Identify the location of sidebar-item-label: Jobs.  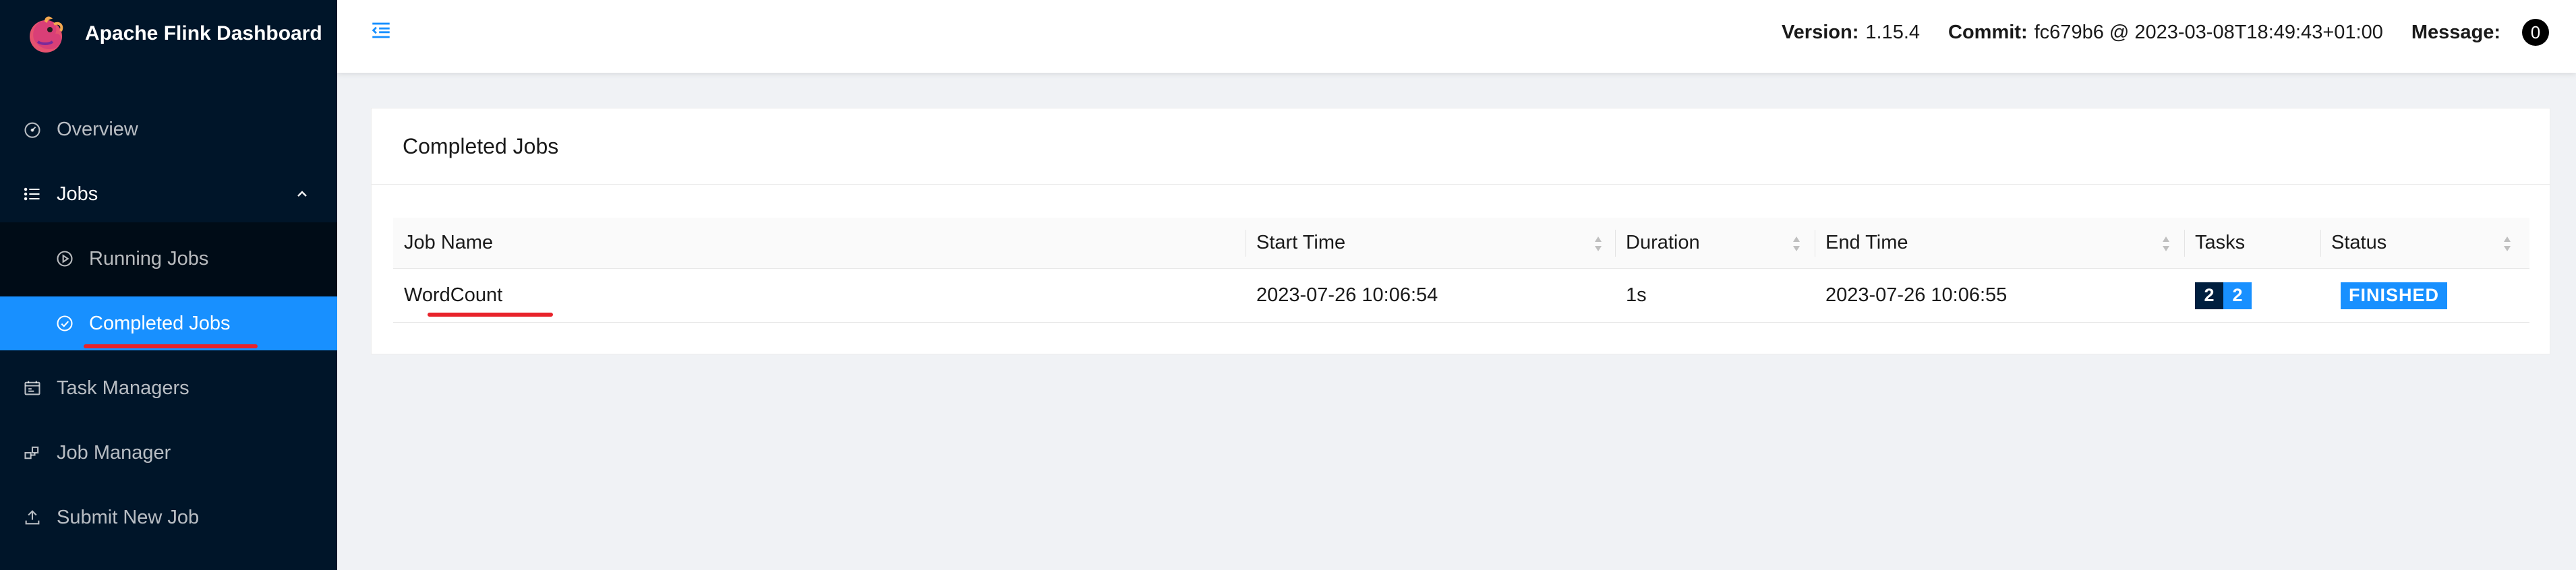
(77, 194).